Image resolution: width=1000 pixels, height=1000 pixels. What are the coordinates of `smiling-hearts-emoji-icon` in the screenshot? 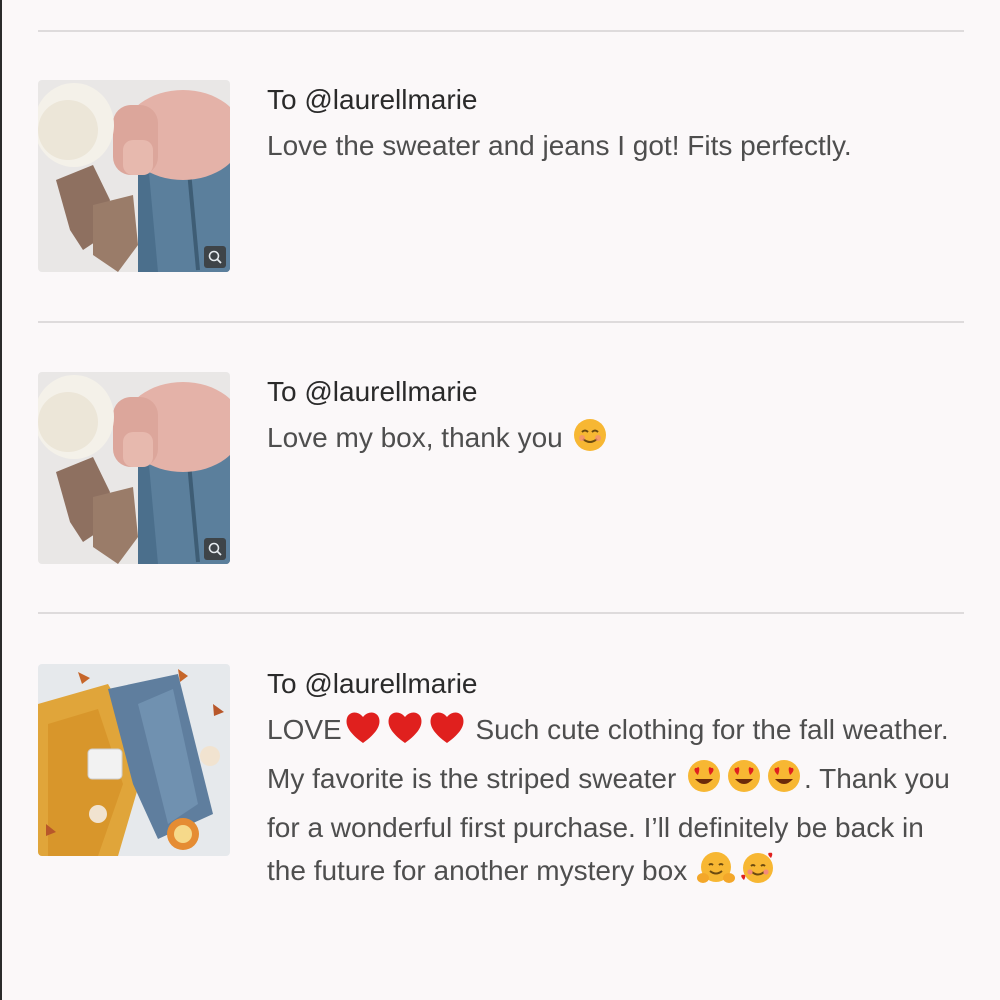 It's located at (758, 874).